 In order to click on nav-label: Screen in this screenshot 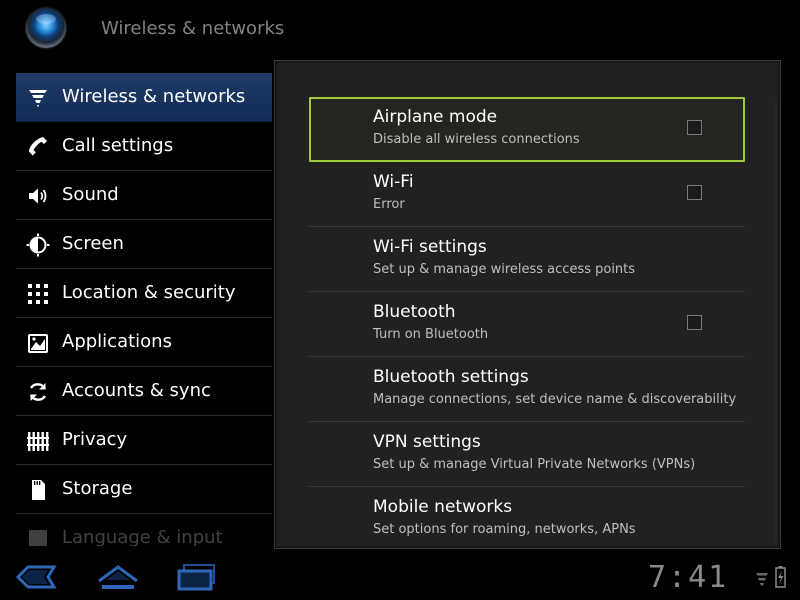, I will do `click(93, 243)`.